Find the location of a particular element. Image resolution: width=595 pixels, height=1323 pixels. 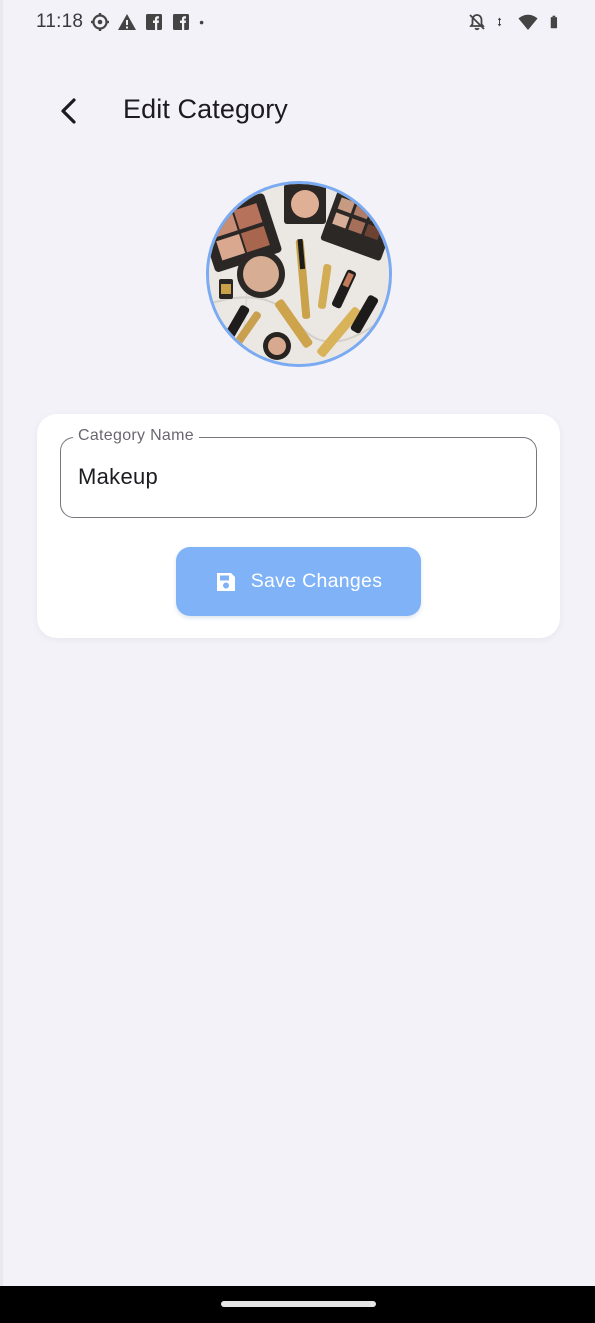

makeup-products-photo is located at coordinates (299, 274).